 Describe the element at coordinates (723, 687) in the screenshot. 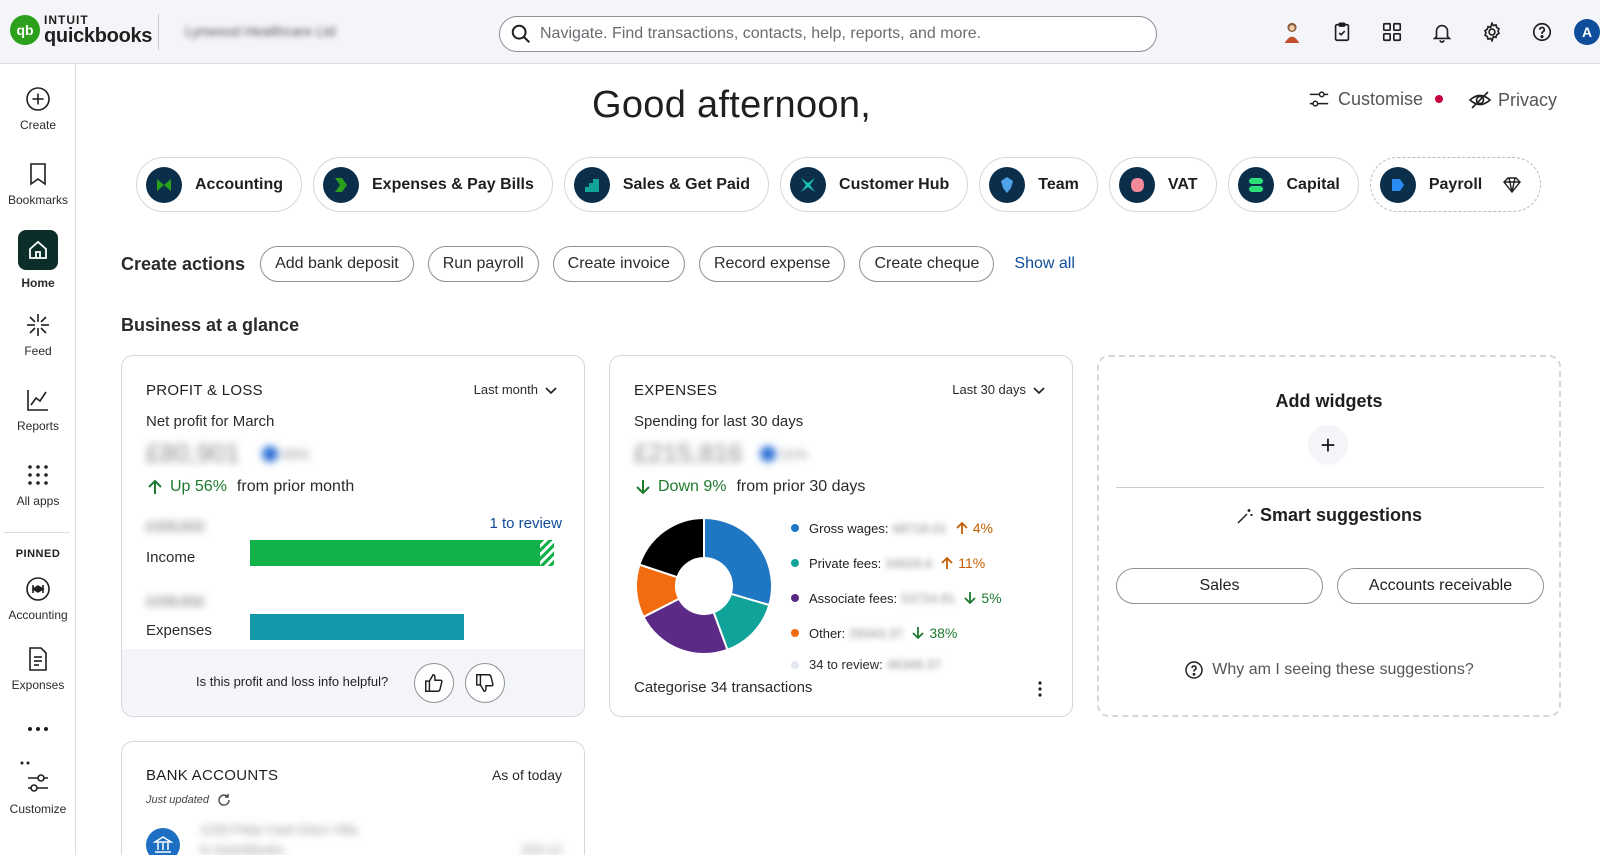

I see `categorise-link: Categorise 34 transactions` at that location.